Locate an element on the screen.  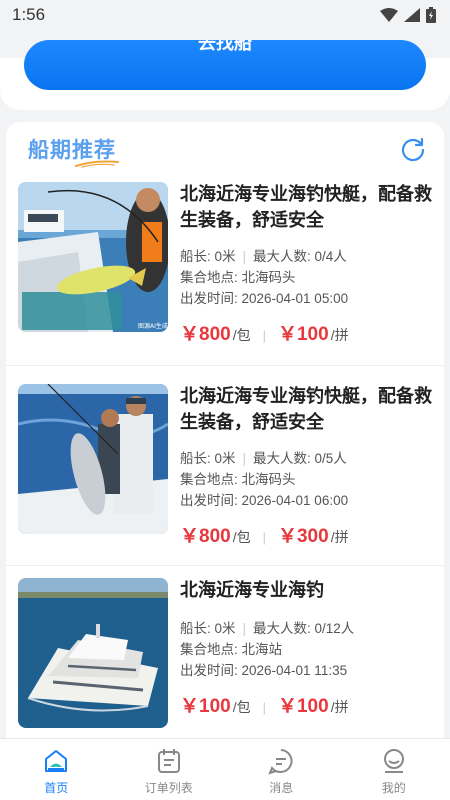
max-people: 最大人数: 0/5人 is located at coordinates (300, 458).